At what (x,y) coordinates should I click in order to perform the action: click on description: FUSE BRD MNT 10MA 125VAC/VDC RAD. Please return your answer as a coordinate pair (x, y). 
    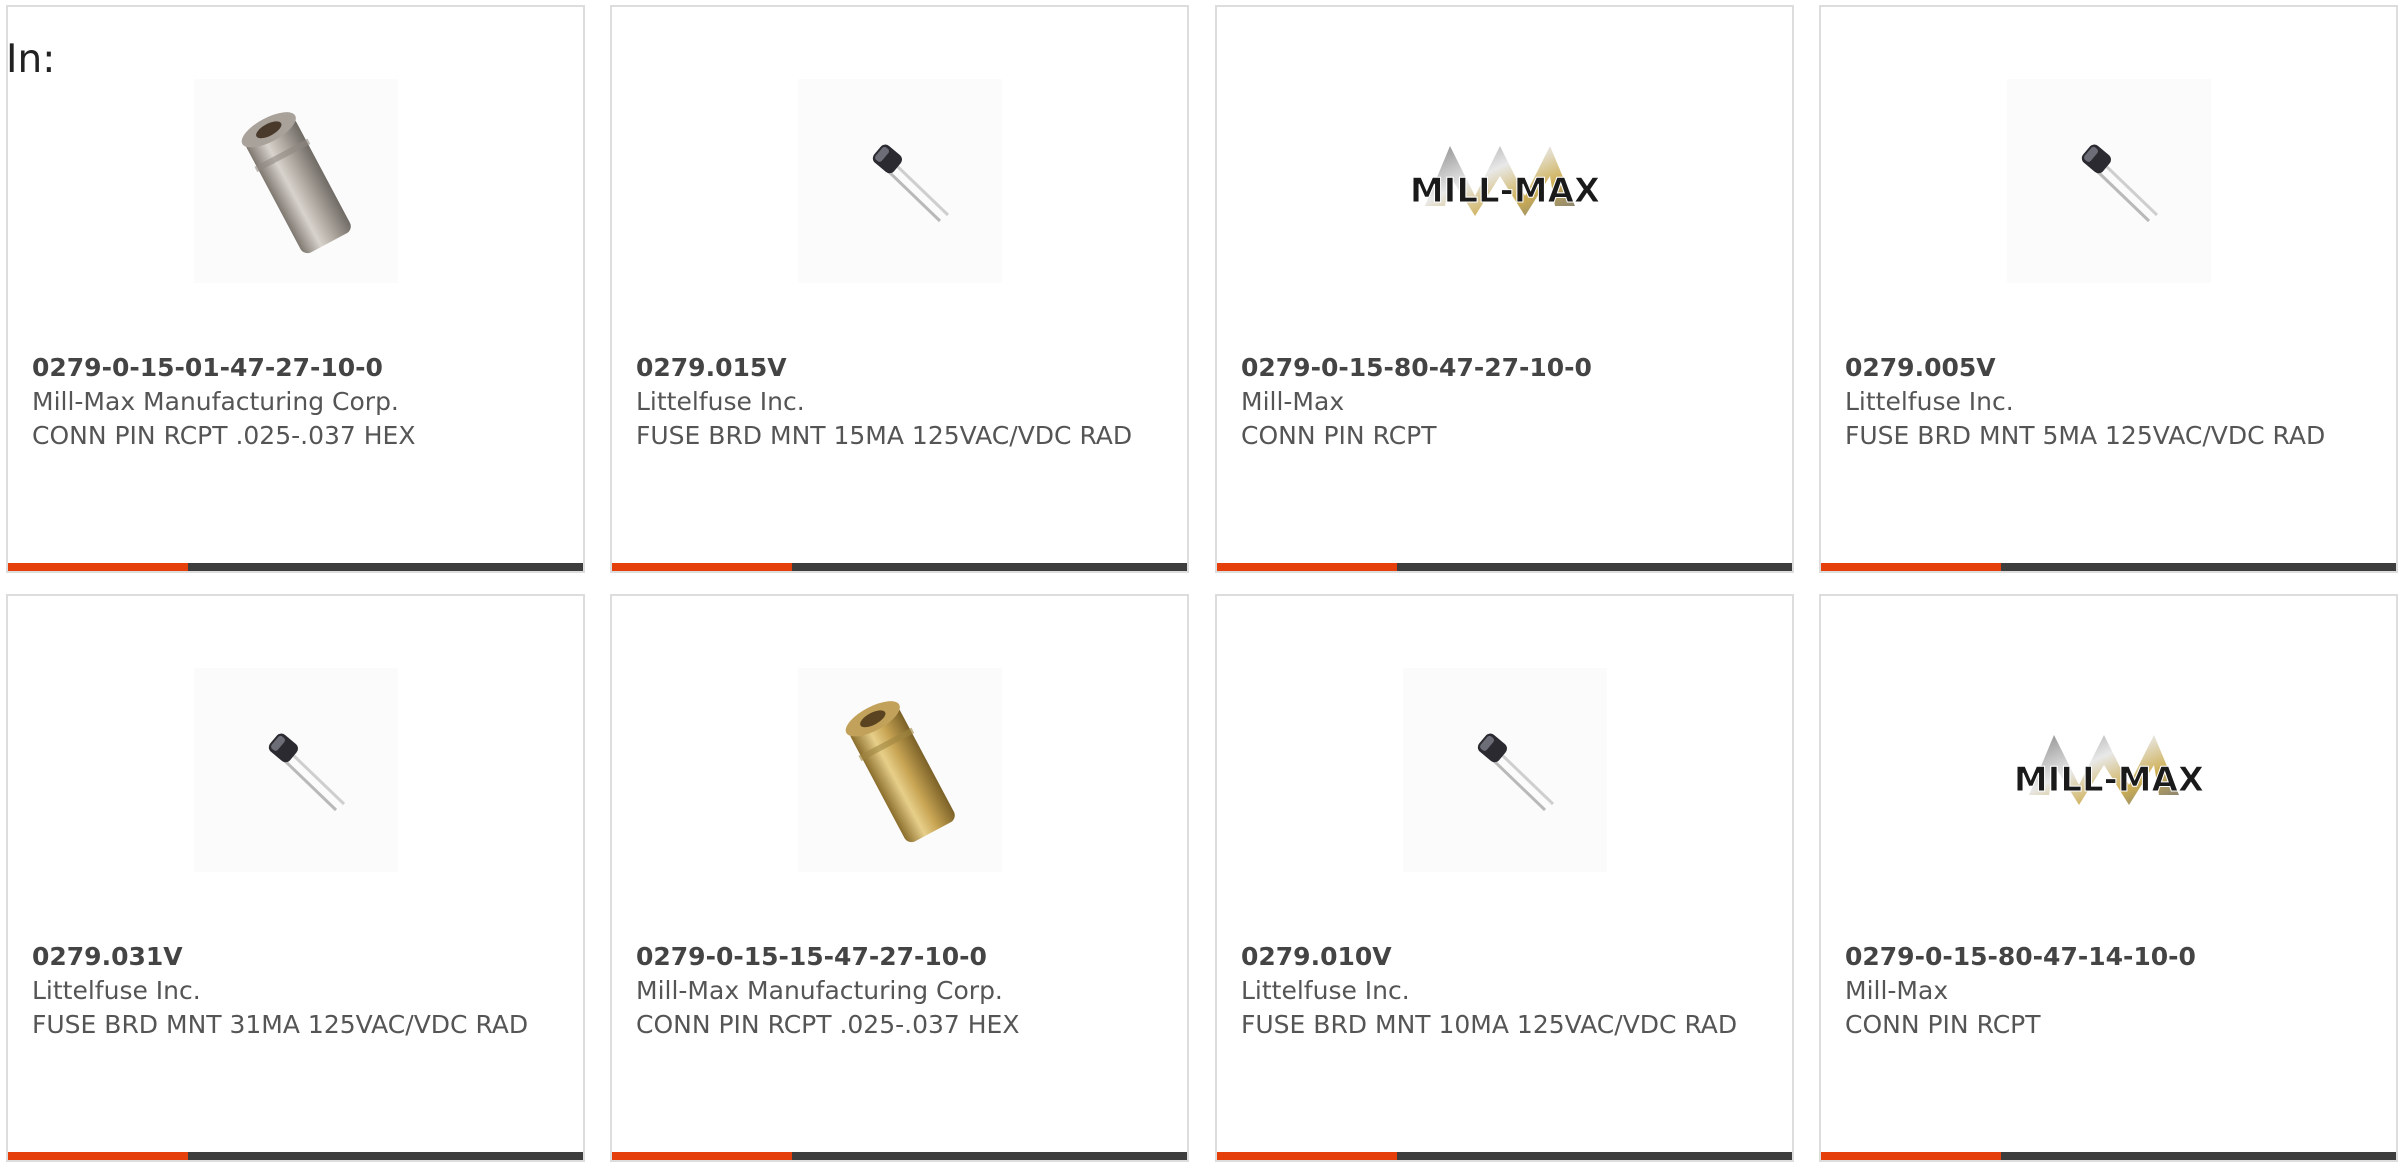
    Looking at the image, I should click on (1489, 1024).